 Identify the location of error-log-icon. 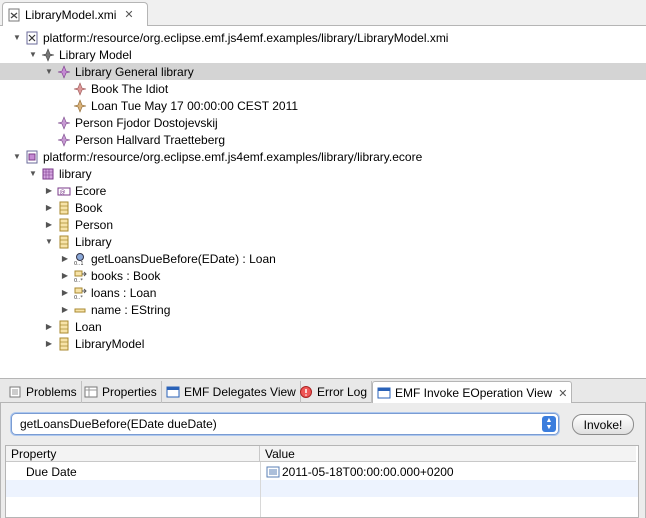
(306, 392).